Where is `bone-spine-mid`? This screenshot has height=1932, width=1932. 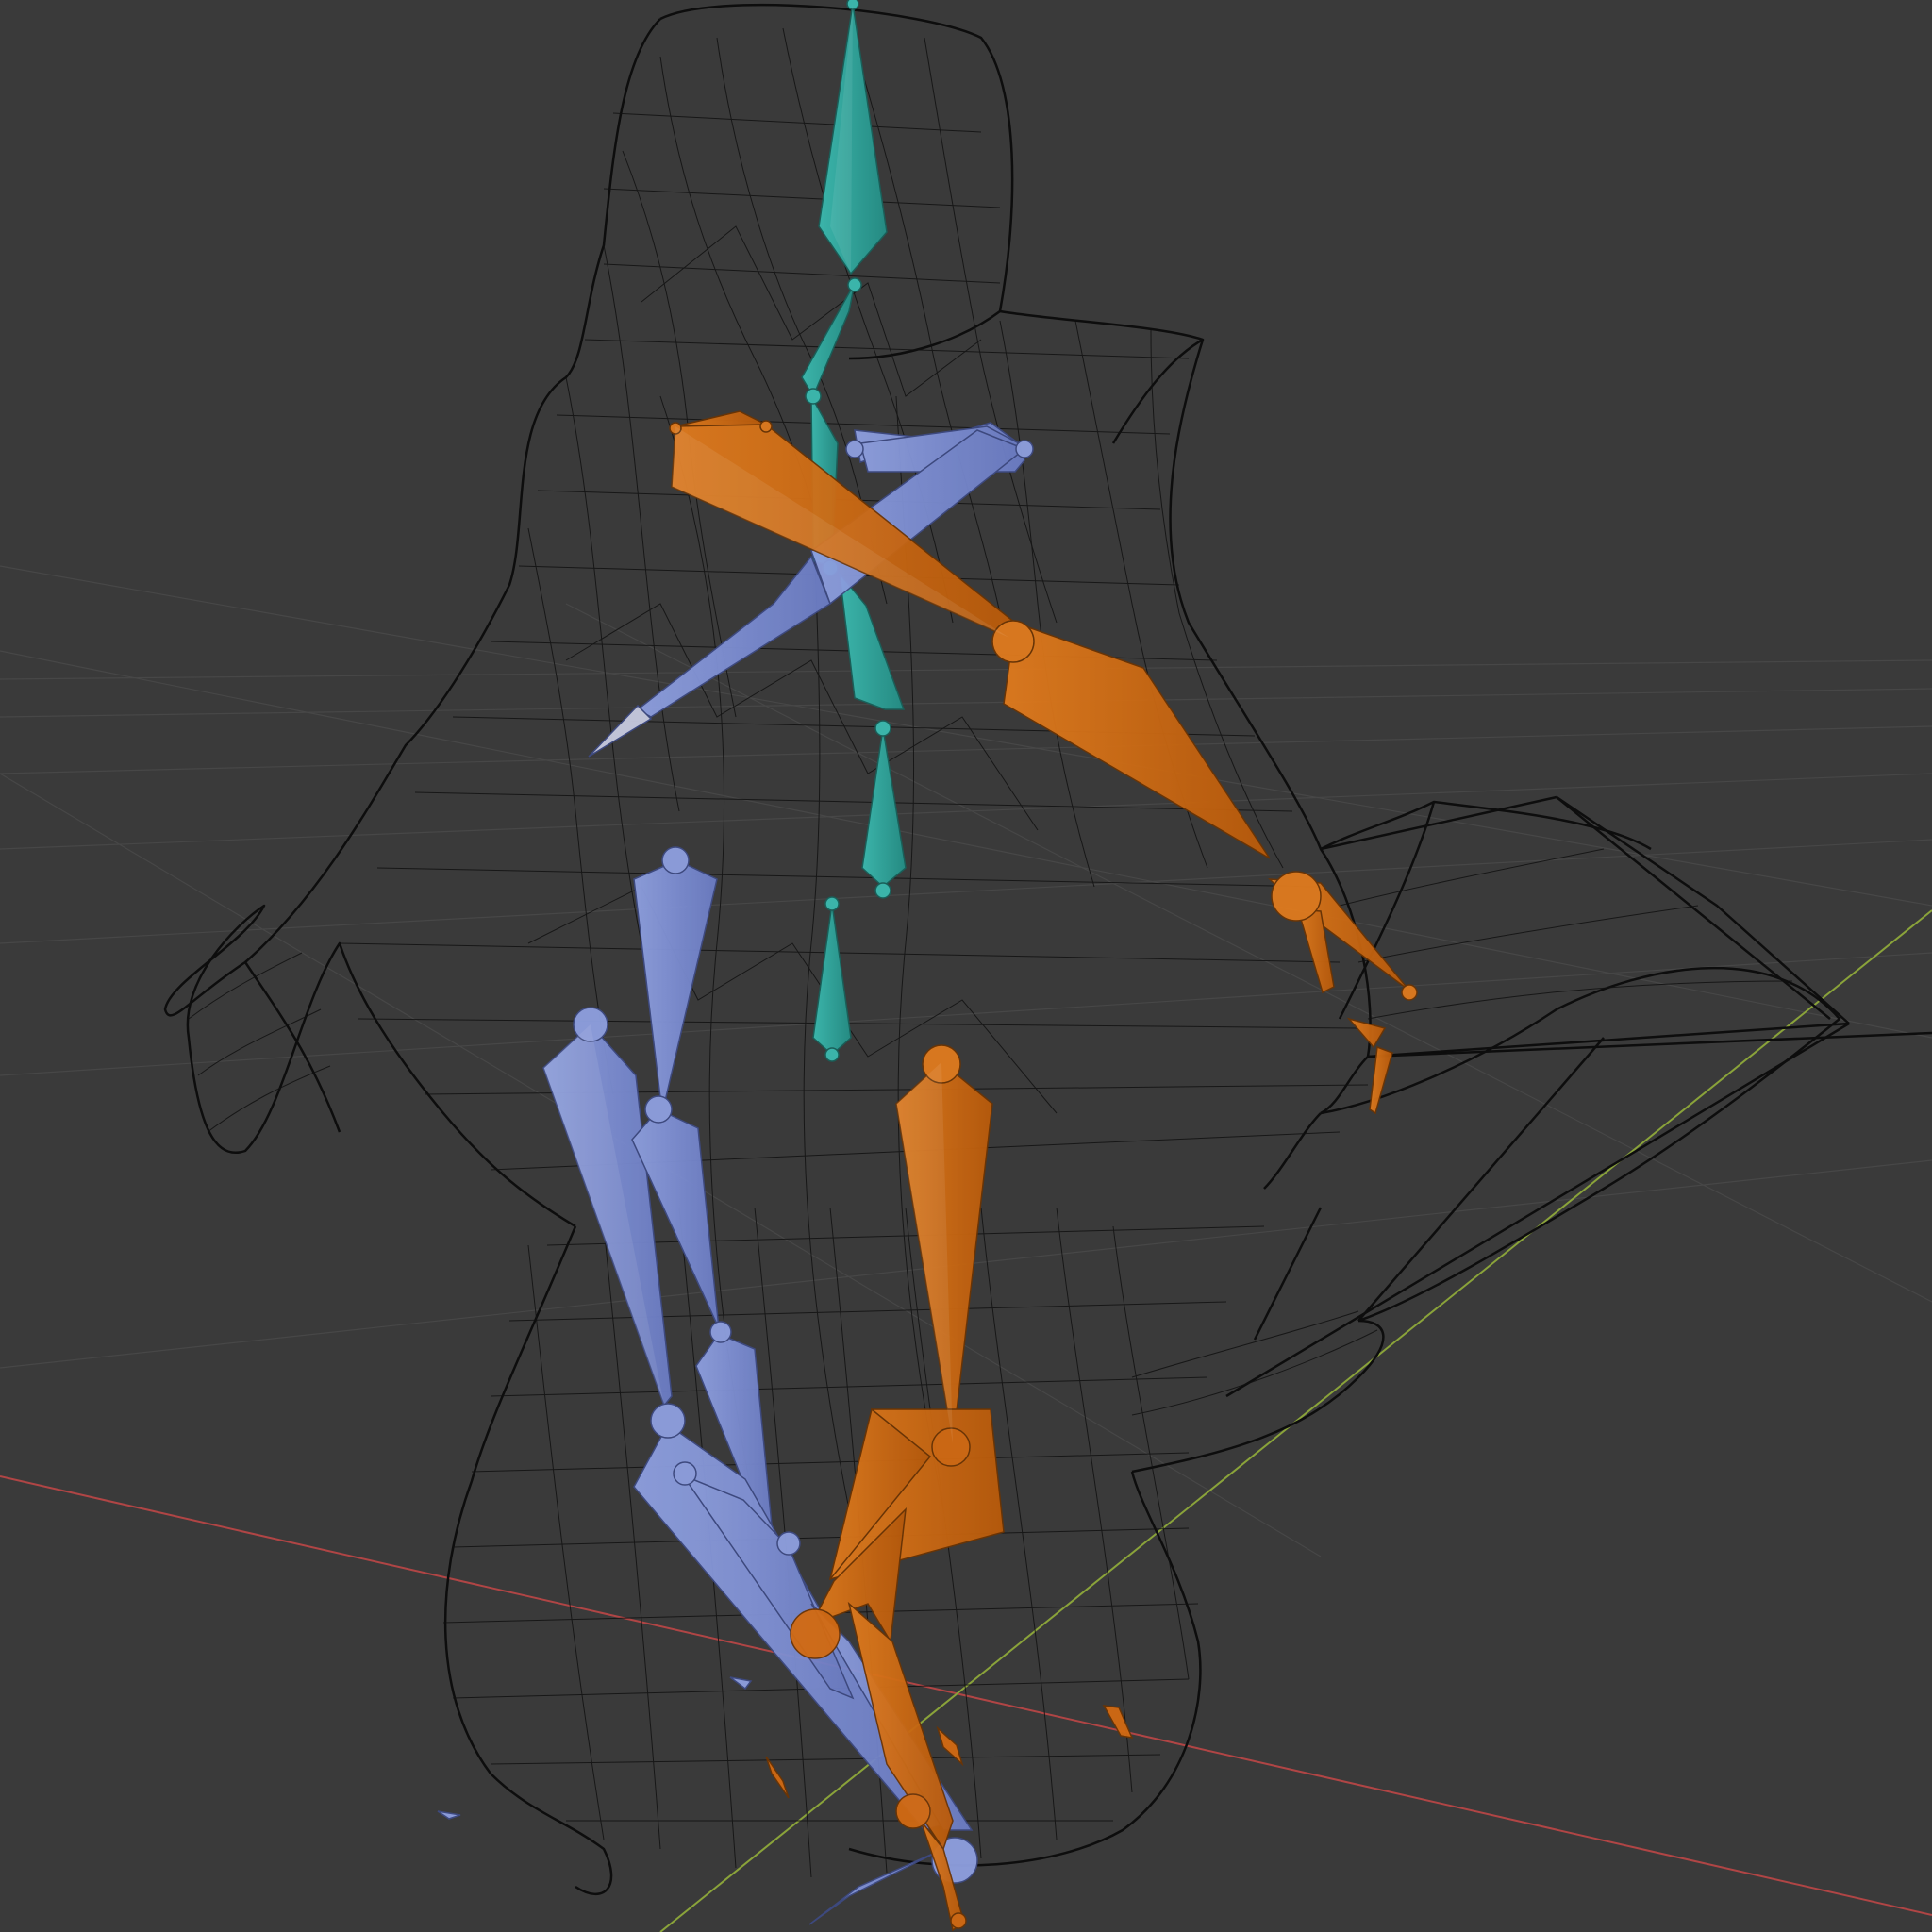 bone-spine-mid is located at coordinates (872, 640).